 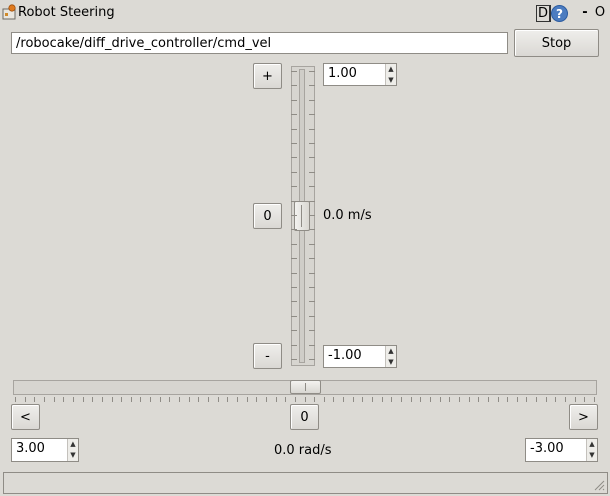 What do you see at coordinates (302, 216) in the screenshot?
I see `linear-slider-handle` at bounding box center [302, 216].